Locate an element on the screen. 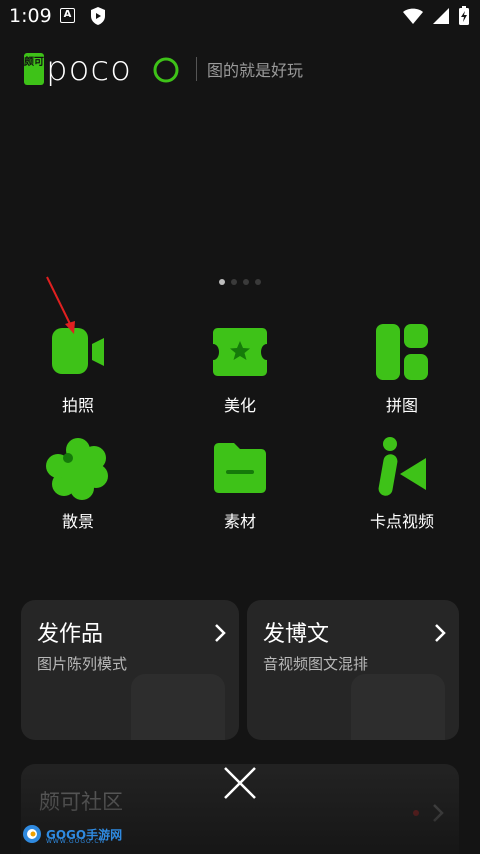  feature-label: 卡点视频 is located at coordinates (401, 521).